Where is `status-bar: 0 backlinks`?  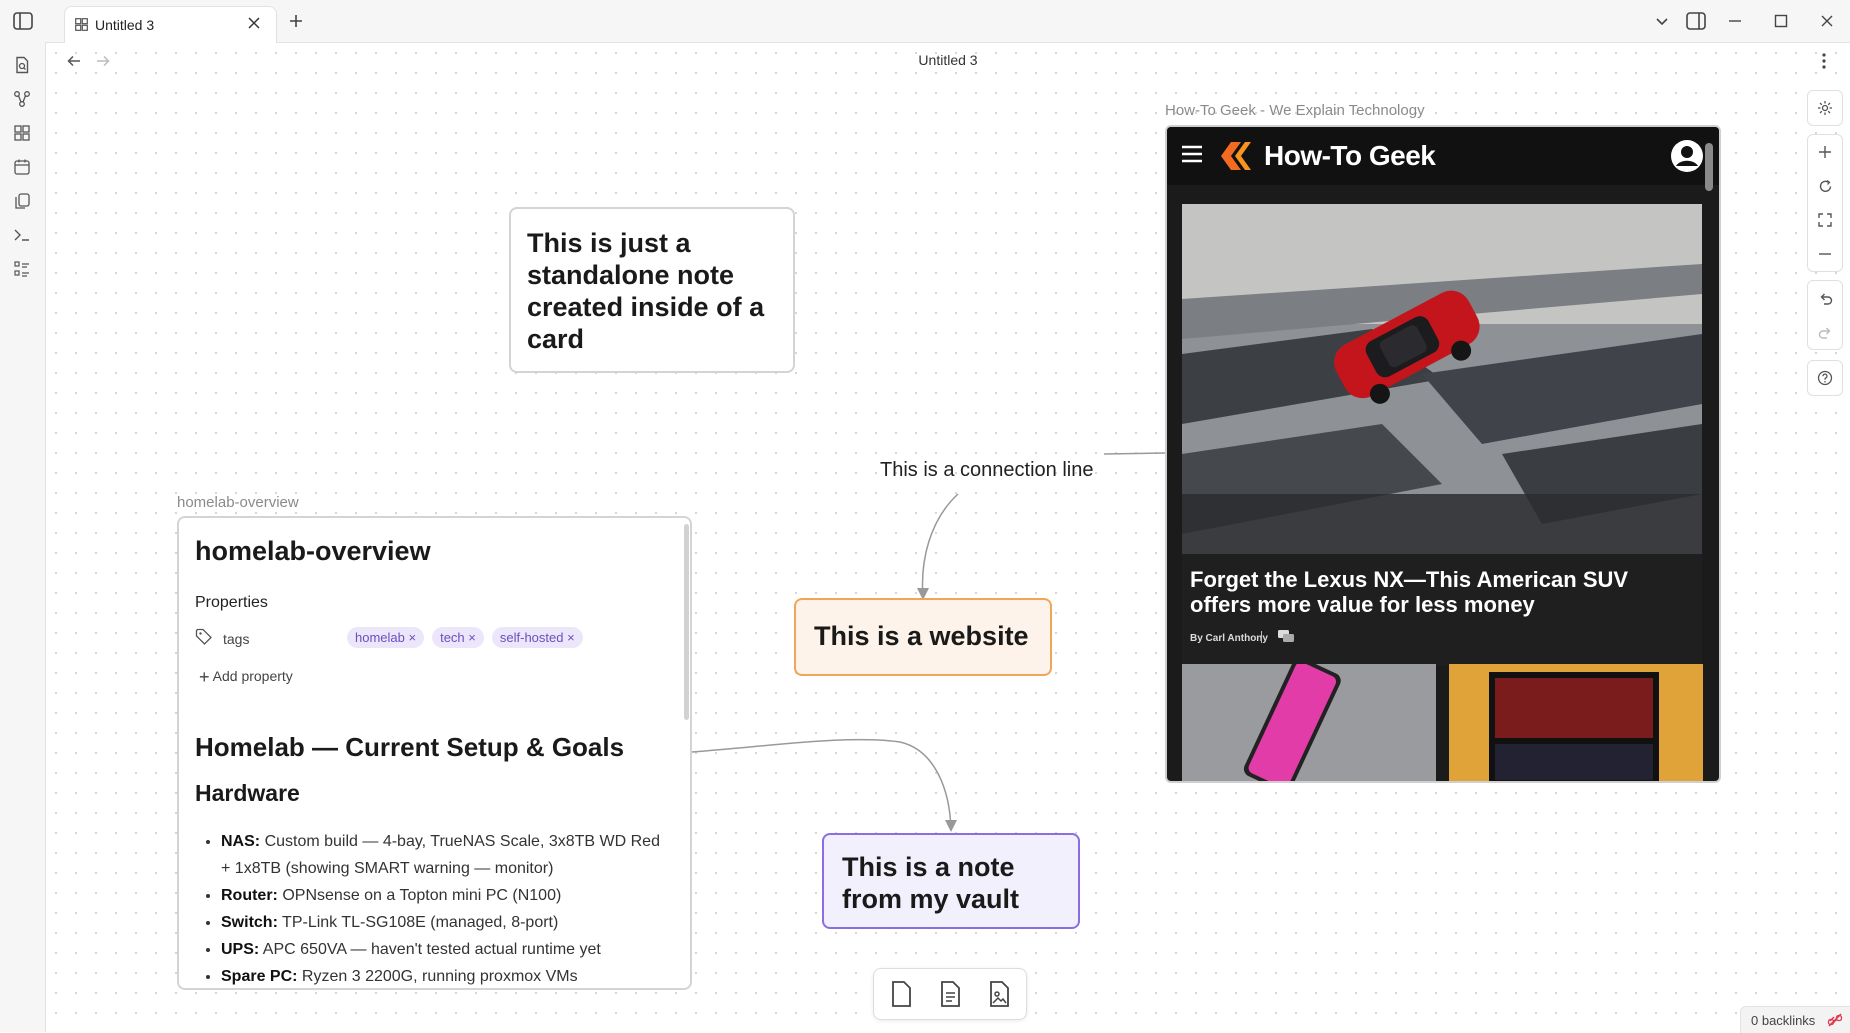
status-bar: 0 backlinks is located at coordinates (1795, 1019).